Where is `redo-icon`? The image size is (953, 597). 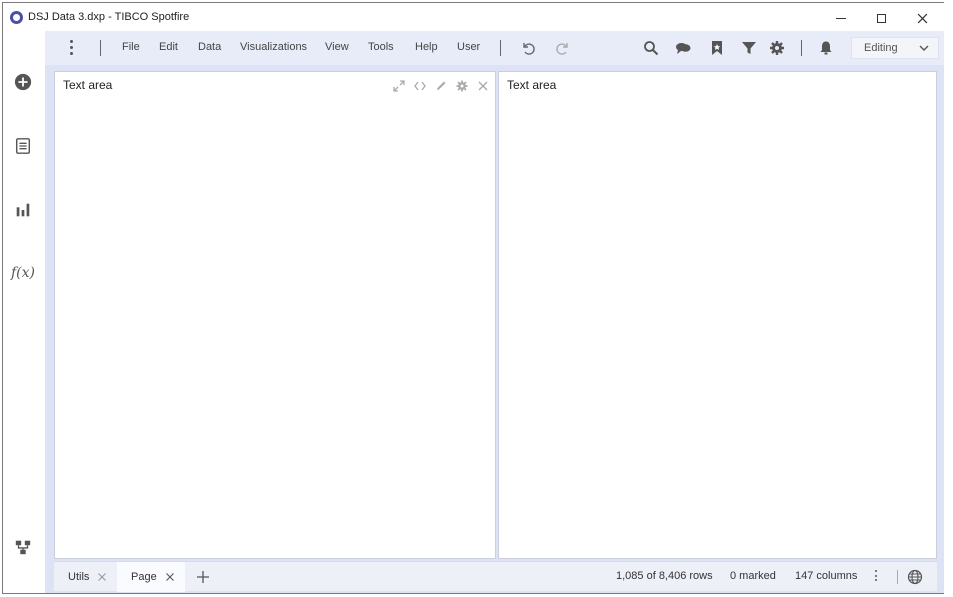
redo-icon is located at coordinates (562, 49).